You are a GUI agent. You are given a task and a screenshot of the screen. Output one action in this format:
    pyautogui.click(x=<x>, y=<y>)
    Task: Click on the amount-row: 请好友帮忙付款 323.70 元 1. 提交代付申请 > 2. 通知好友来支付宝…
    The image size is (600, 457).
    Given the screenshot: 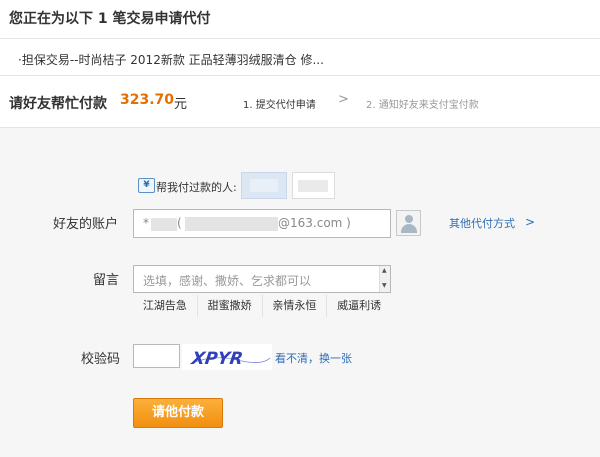 What is the action you would take?
    pyautogui.click(x=300, y=102)
    